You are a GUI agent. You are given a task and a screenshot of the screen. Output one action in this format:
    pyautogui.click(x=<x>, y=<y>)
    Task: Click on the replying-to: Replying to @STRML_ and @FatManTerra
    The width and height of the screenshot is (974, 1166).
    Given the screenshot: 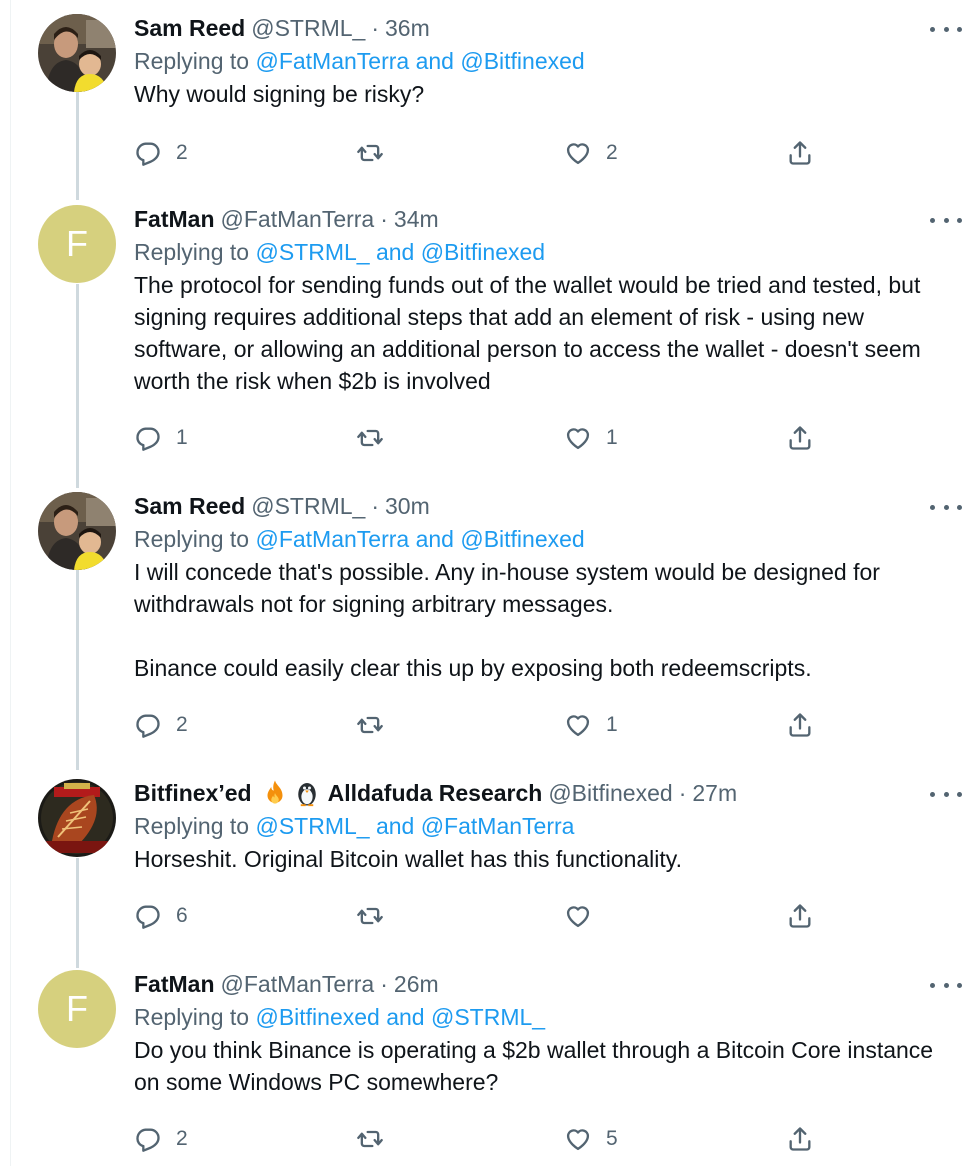 What is the action you would take?
    pyautogui.click(x=544, y=826)
    